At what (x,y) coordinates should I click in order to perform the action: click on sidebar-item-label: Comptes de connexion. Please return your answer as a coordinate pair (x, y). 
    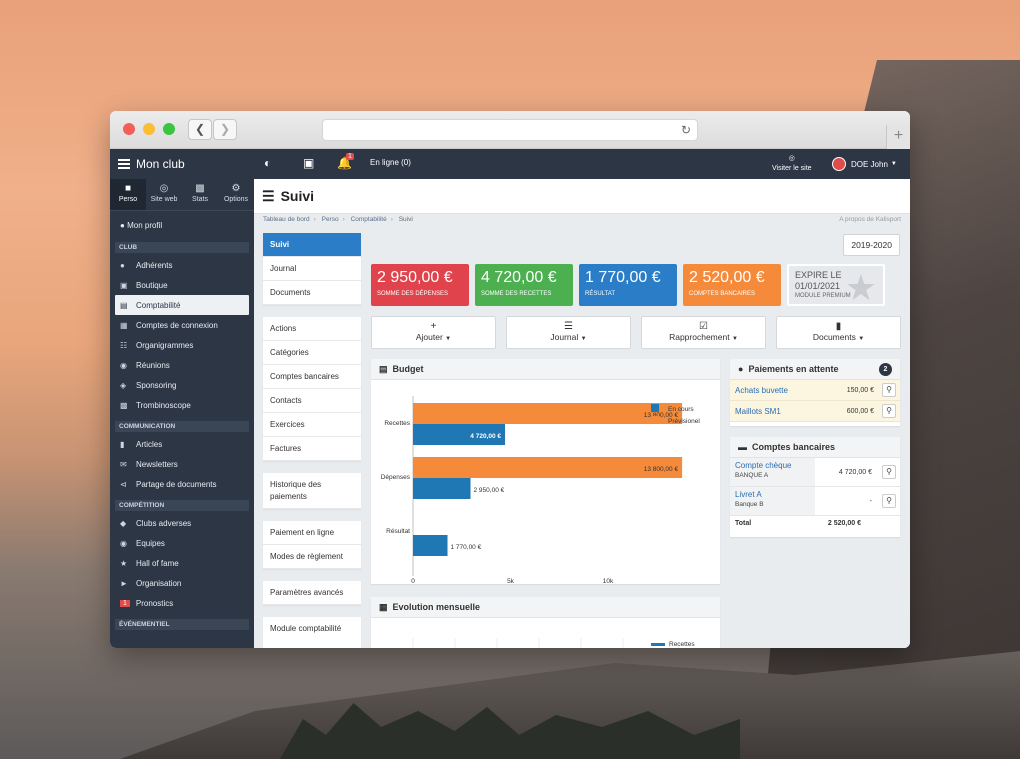
    Looking at the image, I should click on (177, 325).